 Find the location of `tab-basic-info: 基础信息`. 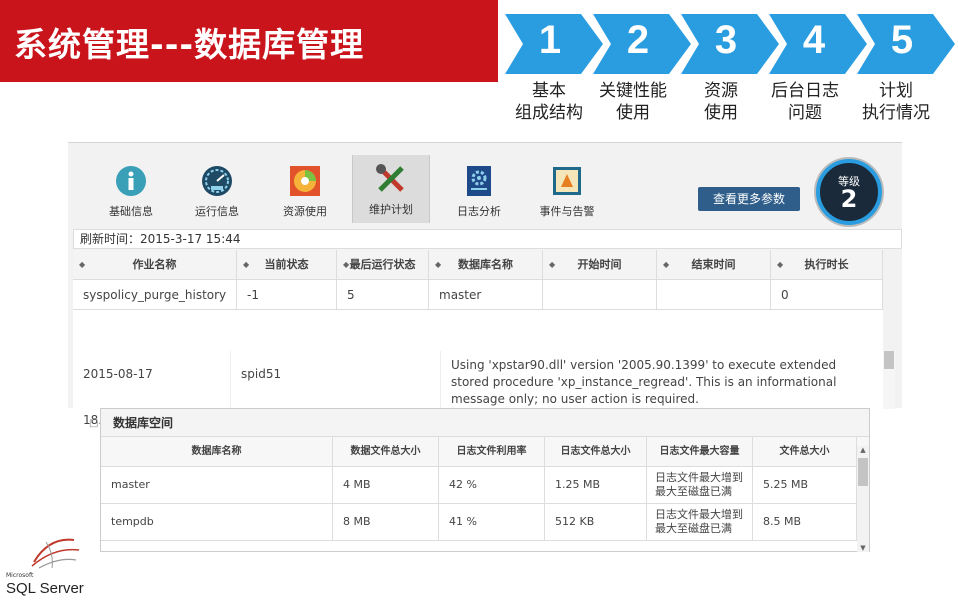

tab-basic-info: 基础信息 is located at coordinates (131, 190).